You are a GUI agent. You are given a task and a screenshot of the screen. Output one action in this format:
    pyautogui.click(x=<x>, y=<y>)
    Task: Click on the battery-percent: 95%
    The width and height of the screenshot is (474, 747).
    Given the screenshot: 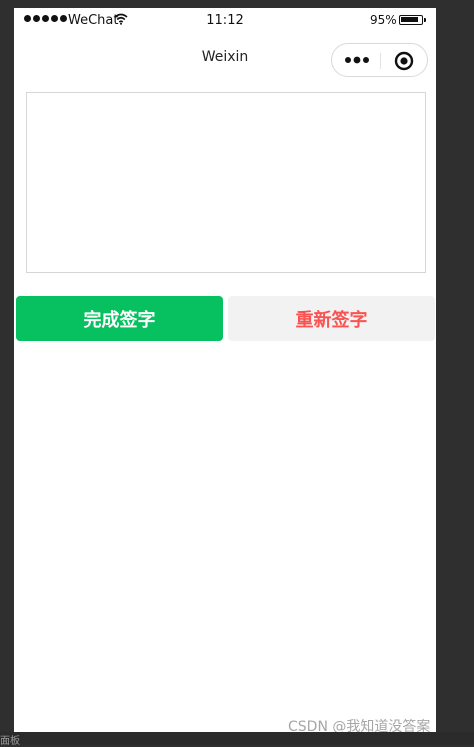 What is the action you would take?
    pyautogui.click(x=383, y=20)
    